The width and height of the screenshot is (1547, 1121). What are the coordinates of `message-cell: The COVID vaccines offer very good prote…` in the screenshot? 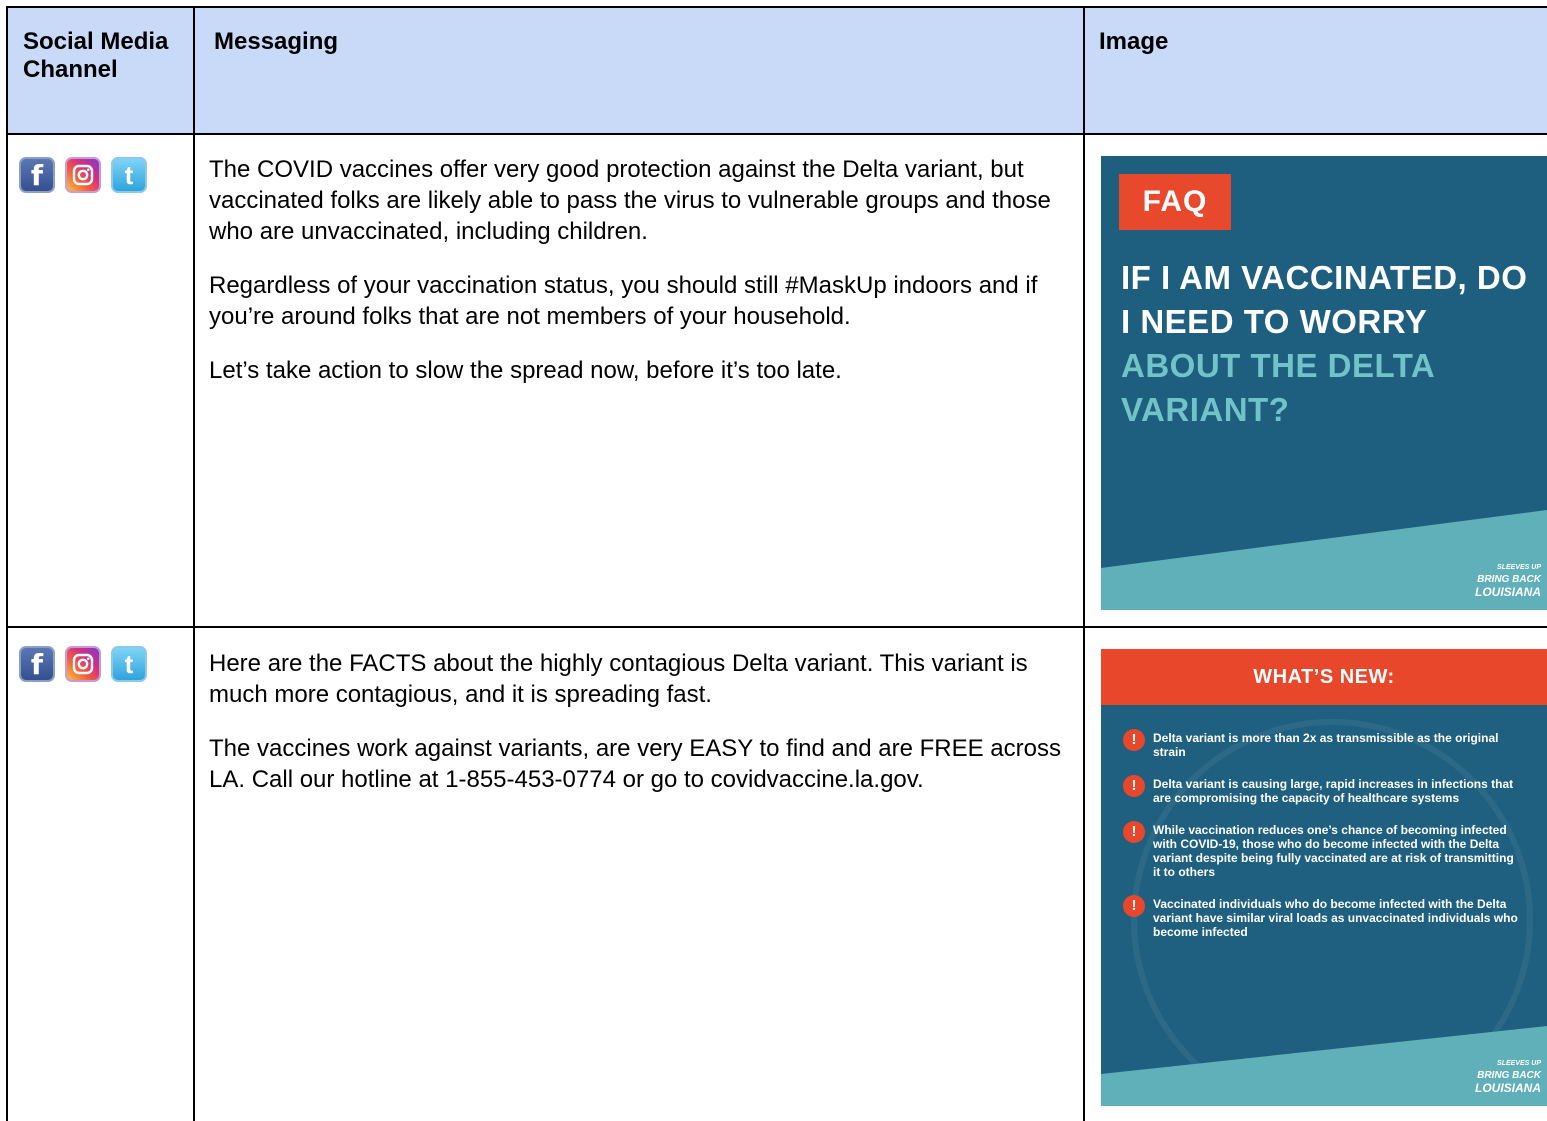 It's located at (639, 281).